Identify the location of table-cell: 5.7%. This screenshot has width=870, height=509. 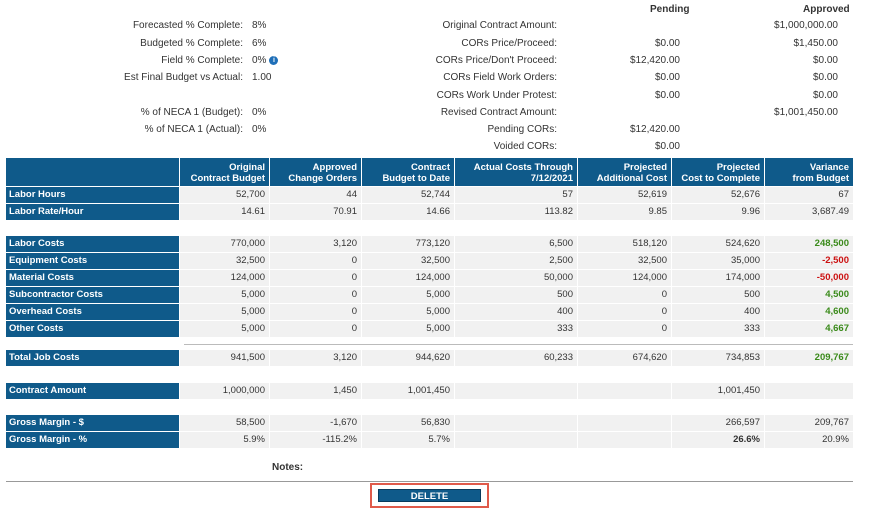
(408, 440).